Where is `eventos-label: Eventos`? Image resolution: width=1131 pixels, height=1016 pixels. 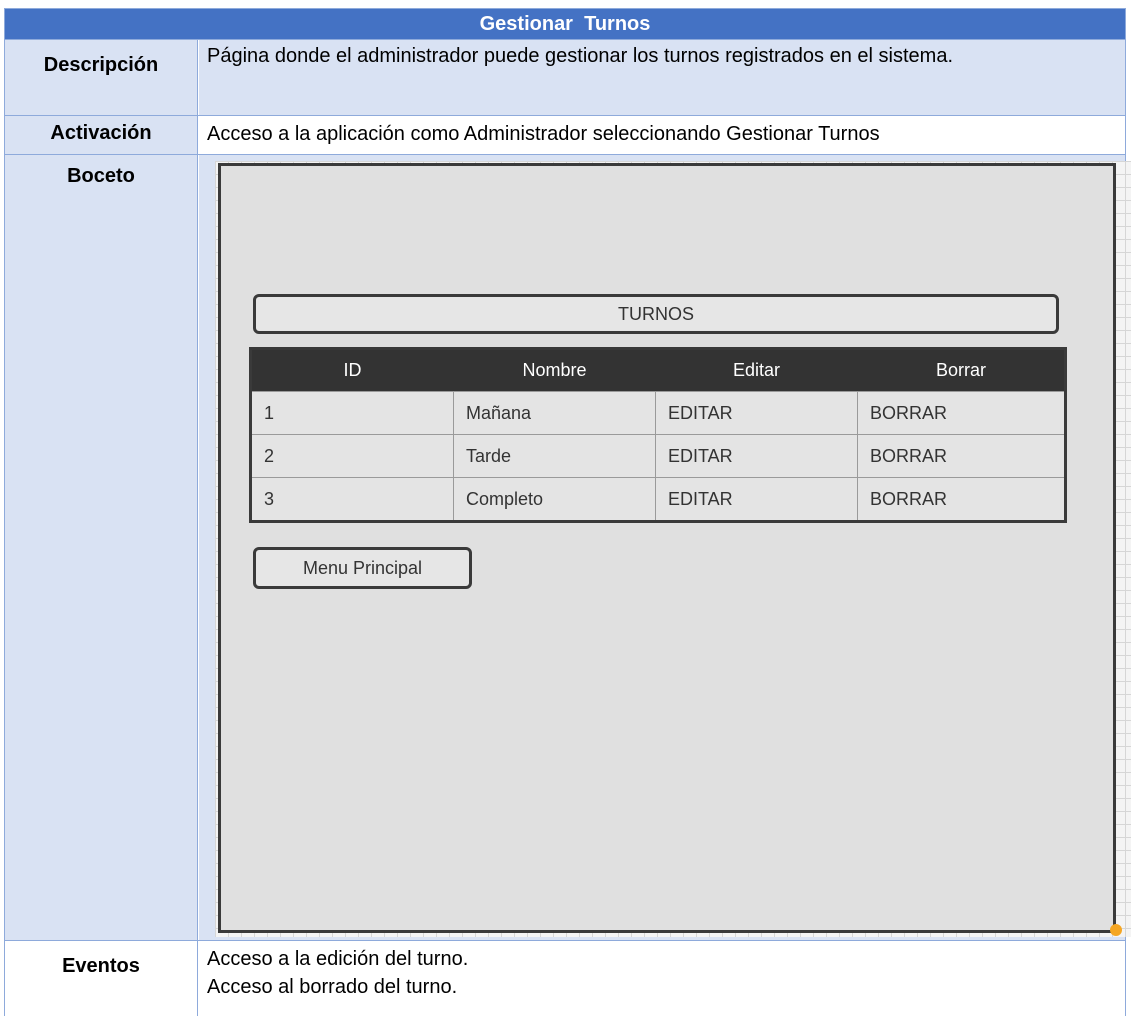
eventos-label: Eventos is located at coordinates (101, 978).